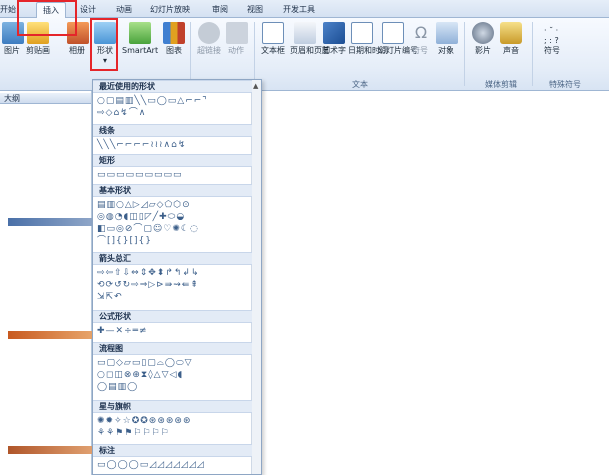 The height and width of the screenshot is (475, 609). I want to click on sound-button: 声音, so click(511, 39).